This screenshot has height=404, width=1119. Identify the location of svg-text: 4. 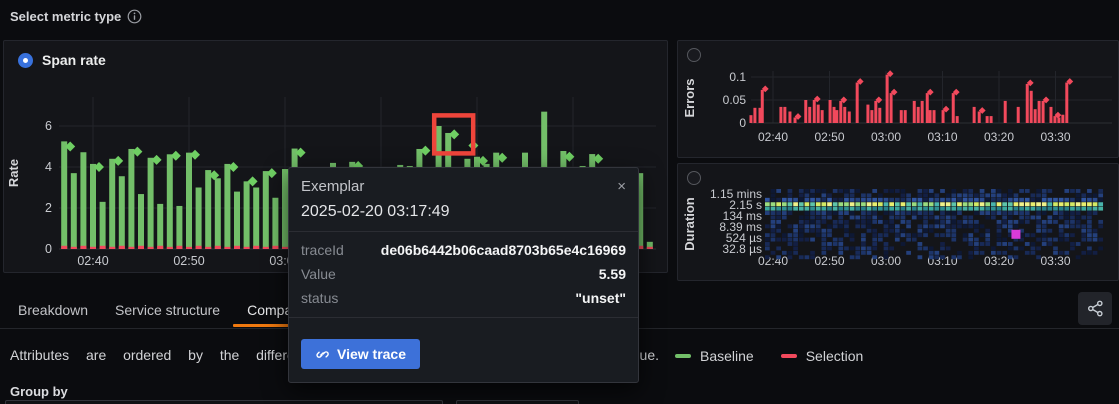
(48, 167).